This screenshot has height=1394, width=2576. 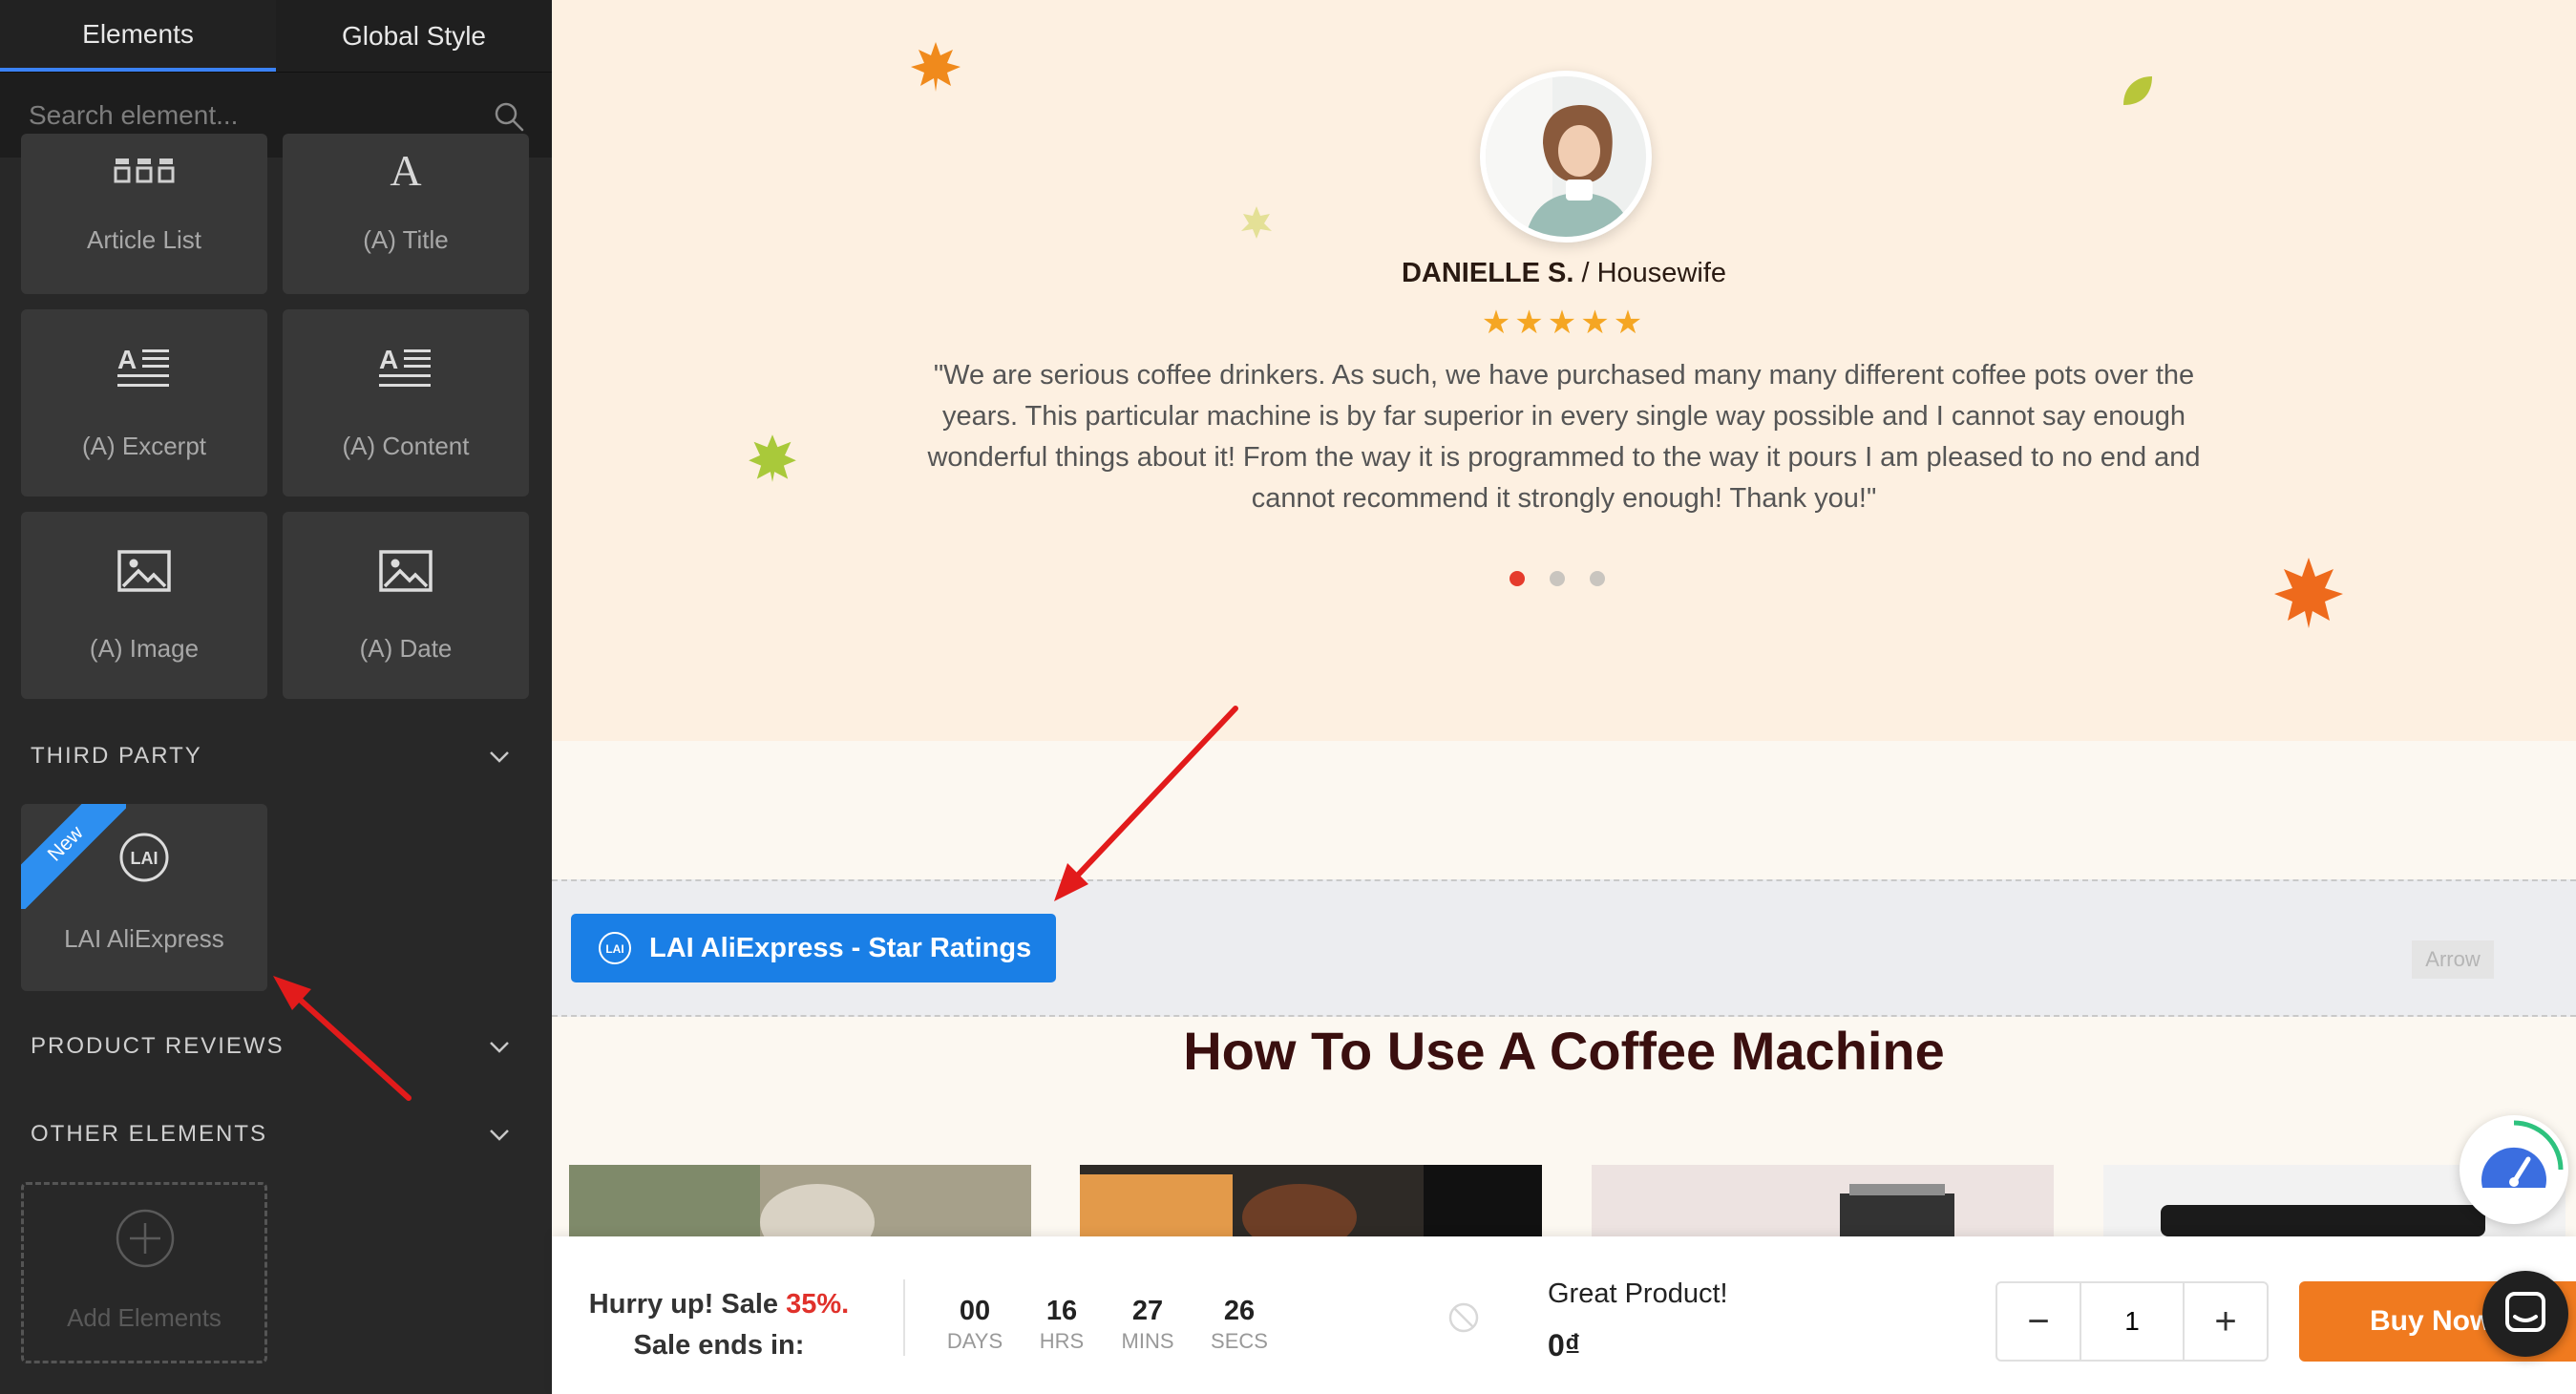 I want to click on section-product-reviews: PRODUCT REVIEWS, so click(x=276, y=1046).